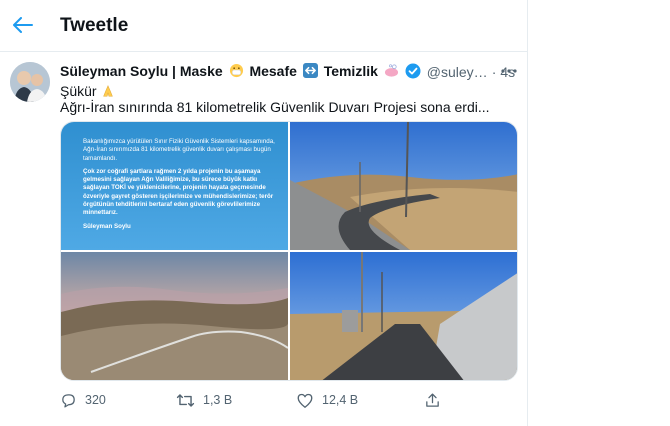 The height and width of the screenshot is (426, 670). I want to click on page-title: Tweetle, so click(94, 25).